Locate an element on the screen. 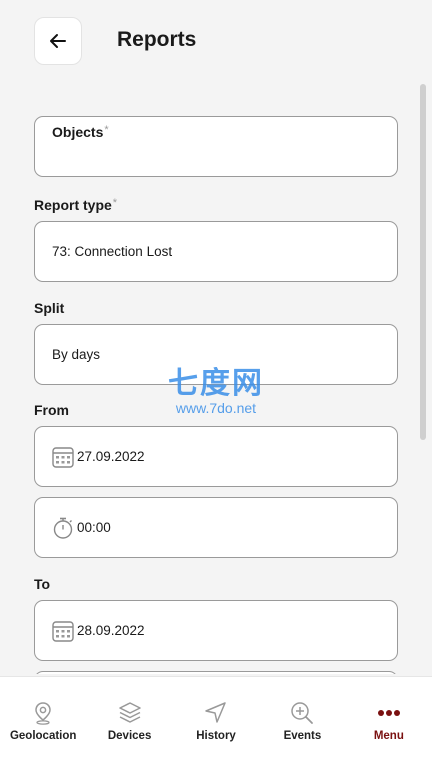 Image resolution: width=432 pixels, height=769 pixels. split-label: Split is located at coordinates (49, 308).